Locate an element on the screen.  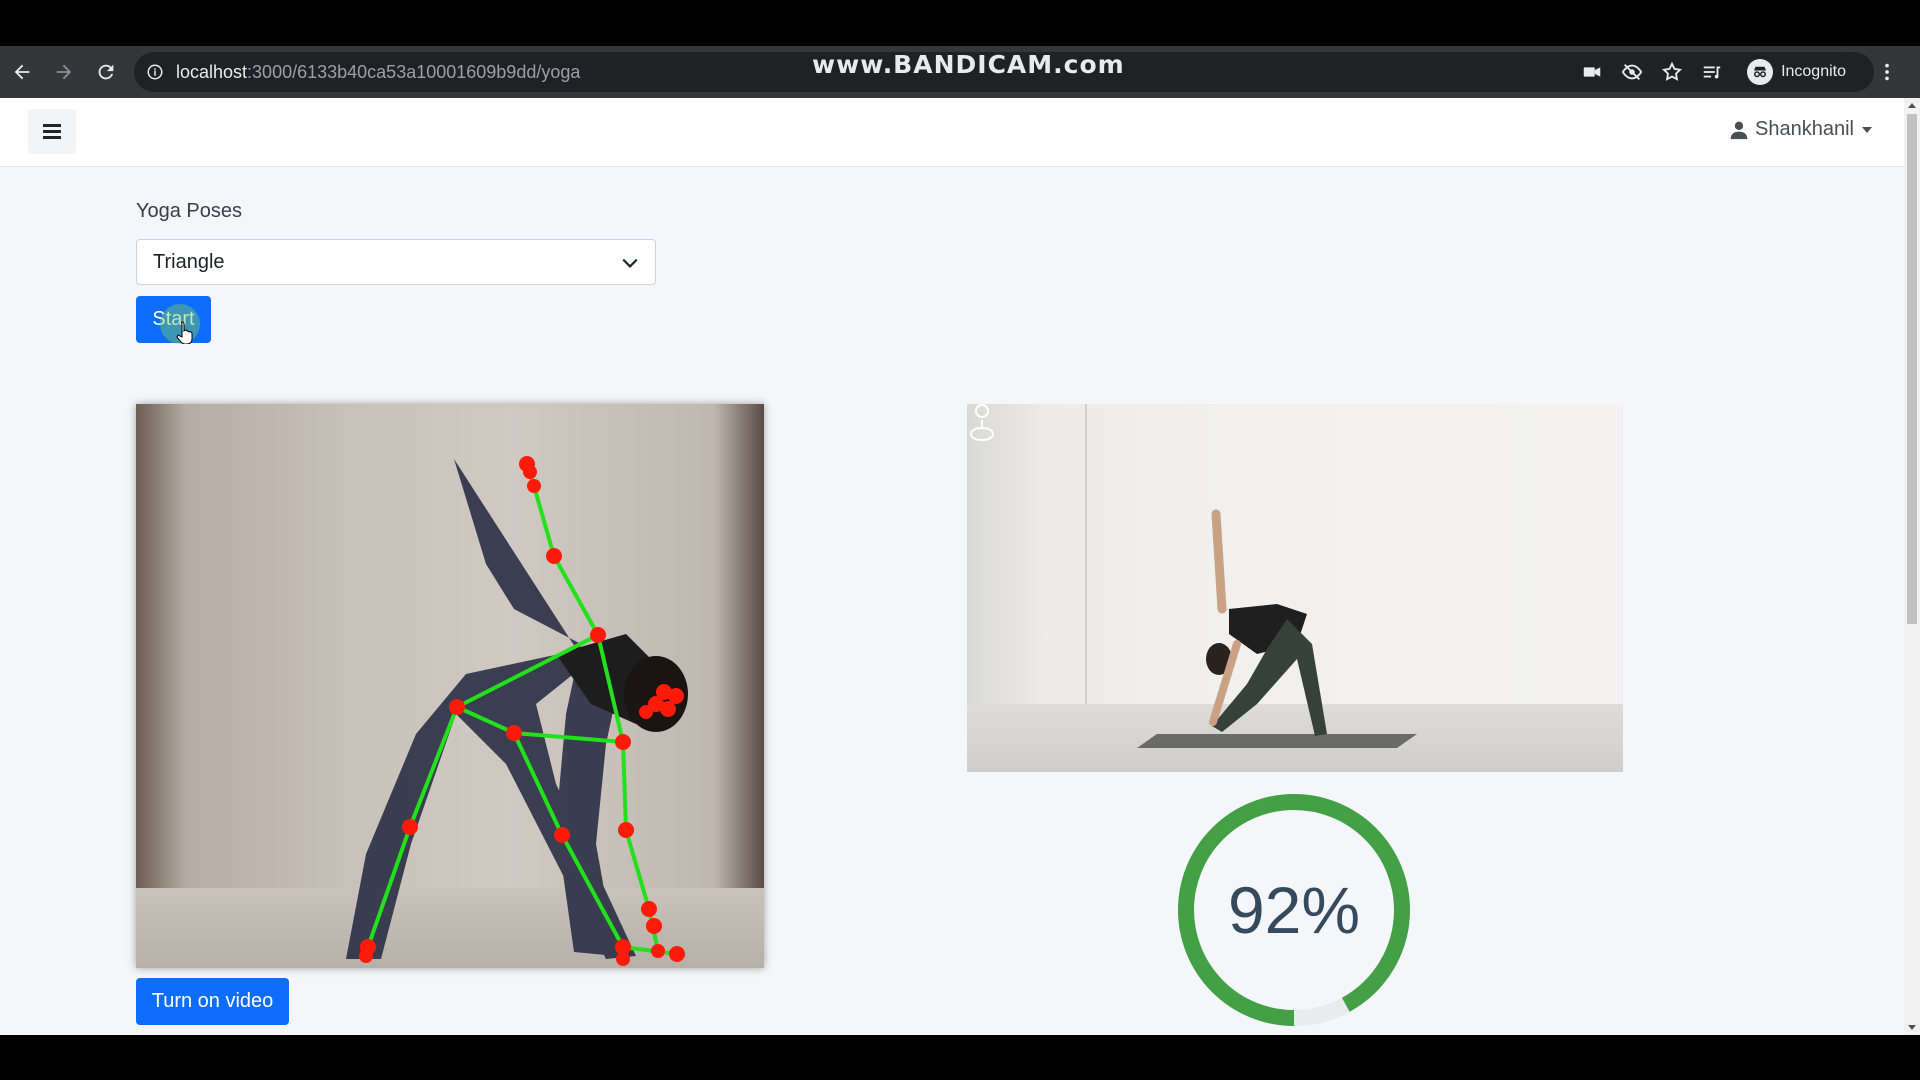
score-percentage: 92% is located at coordinates (1294, 910).